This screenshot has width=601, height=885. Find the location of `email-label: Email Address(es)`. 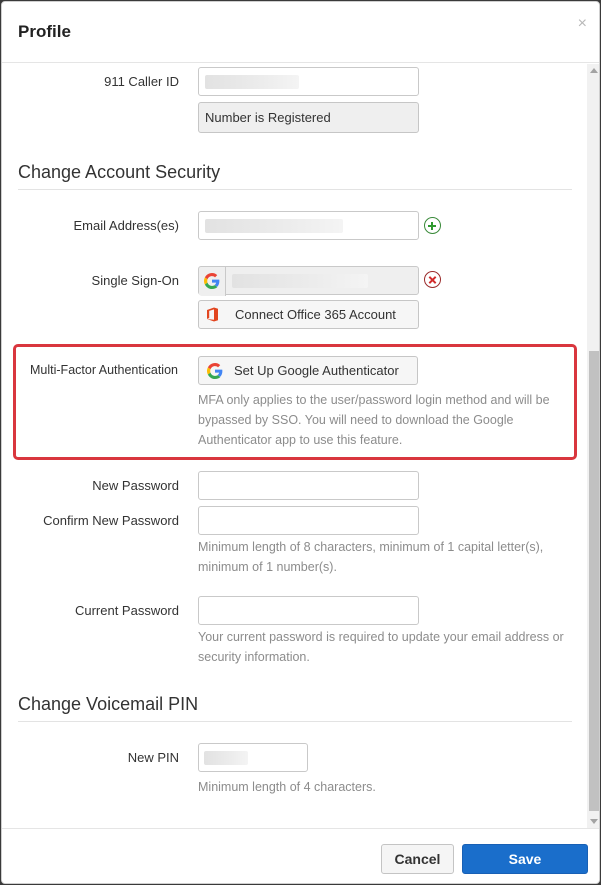

email-label: Email Address(es) is located at coordinates (126, 225).